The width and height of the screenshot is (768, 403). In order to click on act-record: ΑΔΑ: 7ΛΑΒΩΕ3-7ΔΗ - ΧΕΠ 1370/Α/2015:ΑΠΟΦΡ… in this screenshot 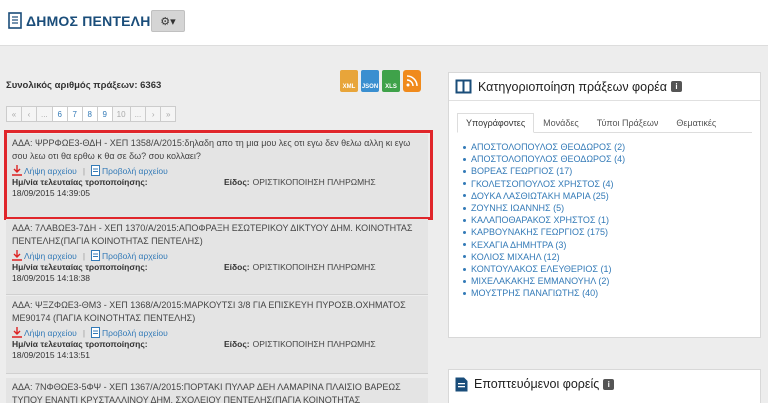, I will do `click(217, 257)`.